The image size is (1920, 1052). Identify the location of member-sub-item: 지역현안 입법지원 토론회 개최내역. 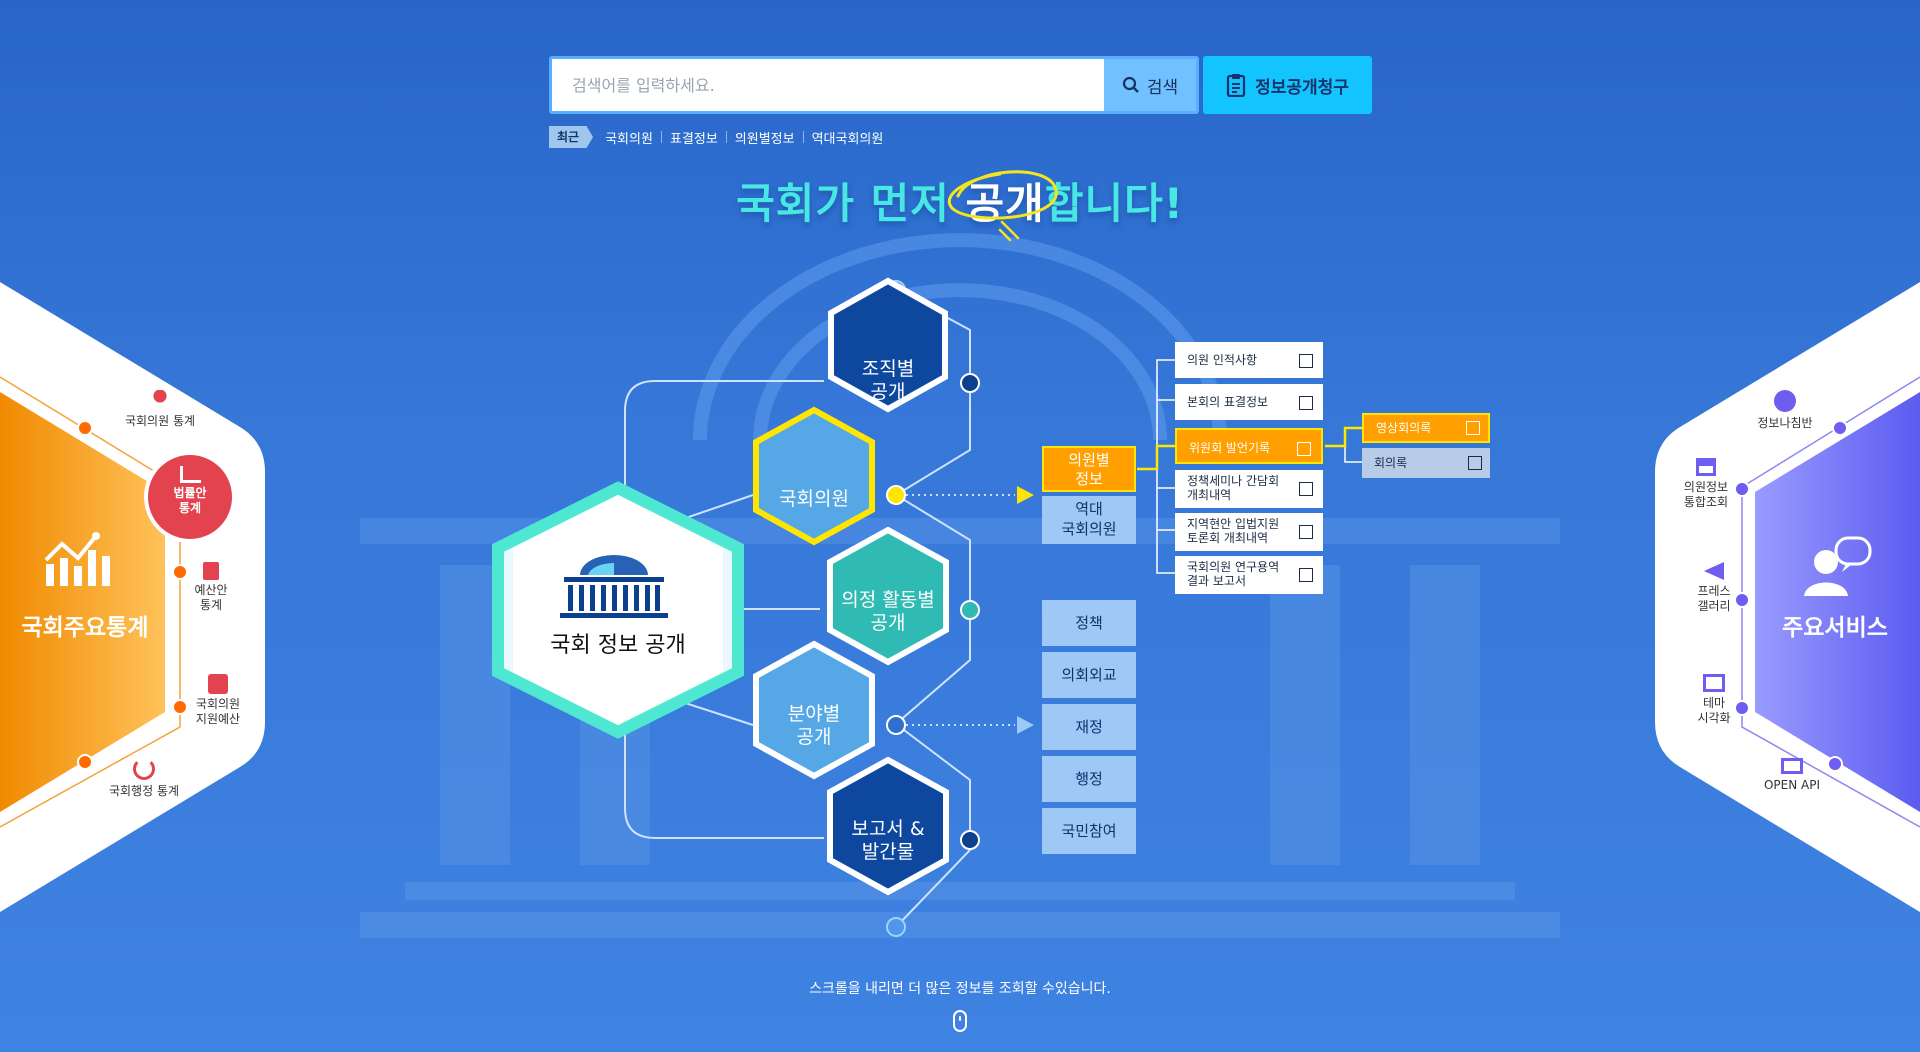
(1249, 532).